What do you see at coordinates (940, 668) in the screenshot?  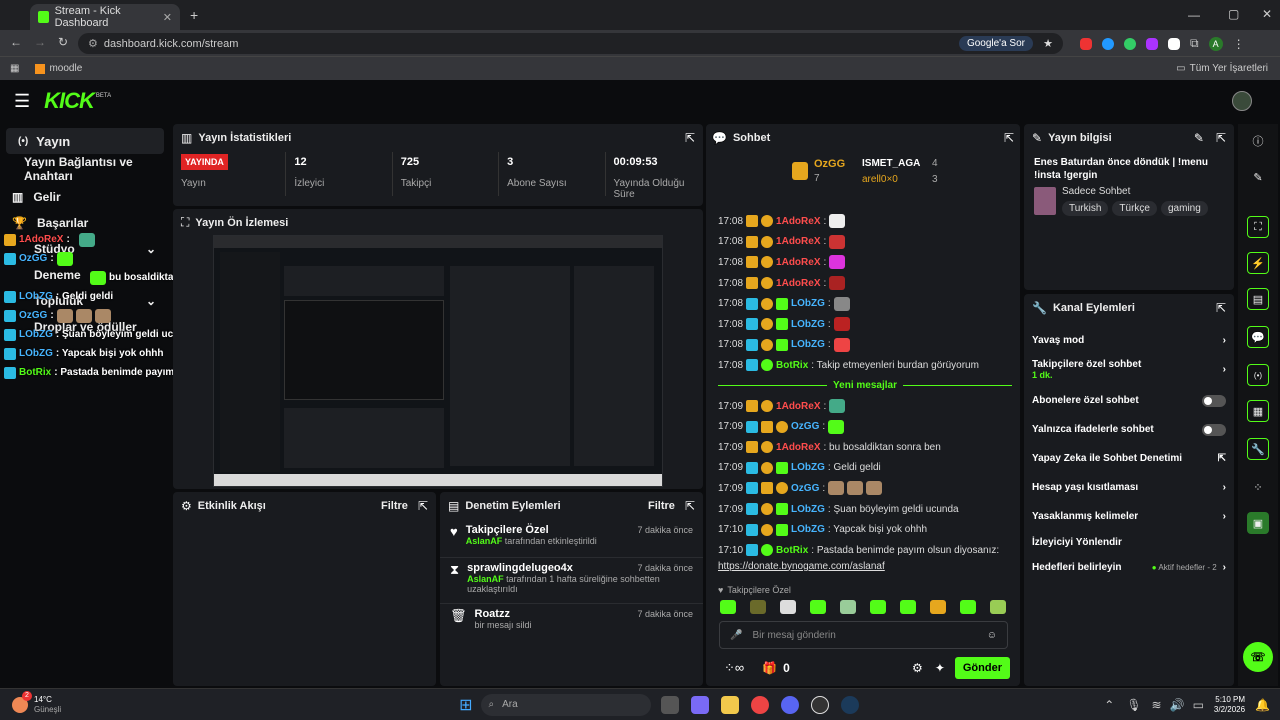 I see `mod-tools-icon: ✦` at bounding box center [940, 668].